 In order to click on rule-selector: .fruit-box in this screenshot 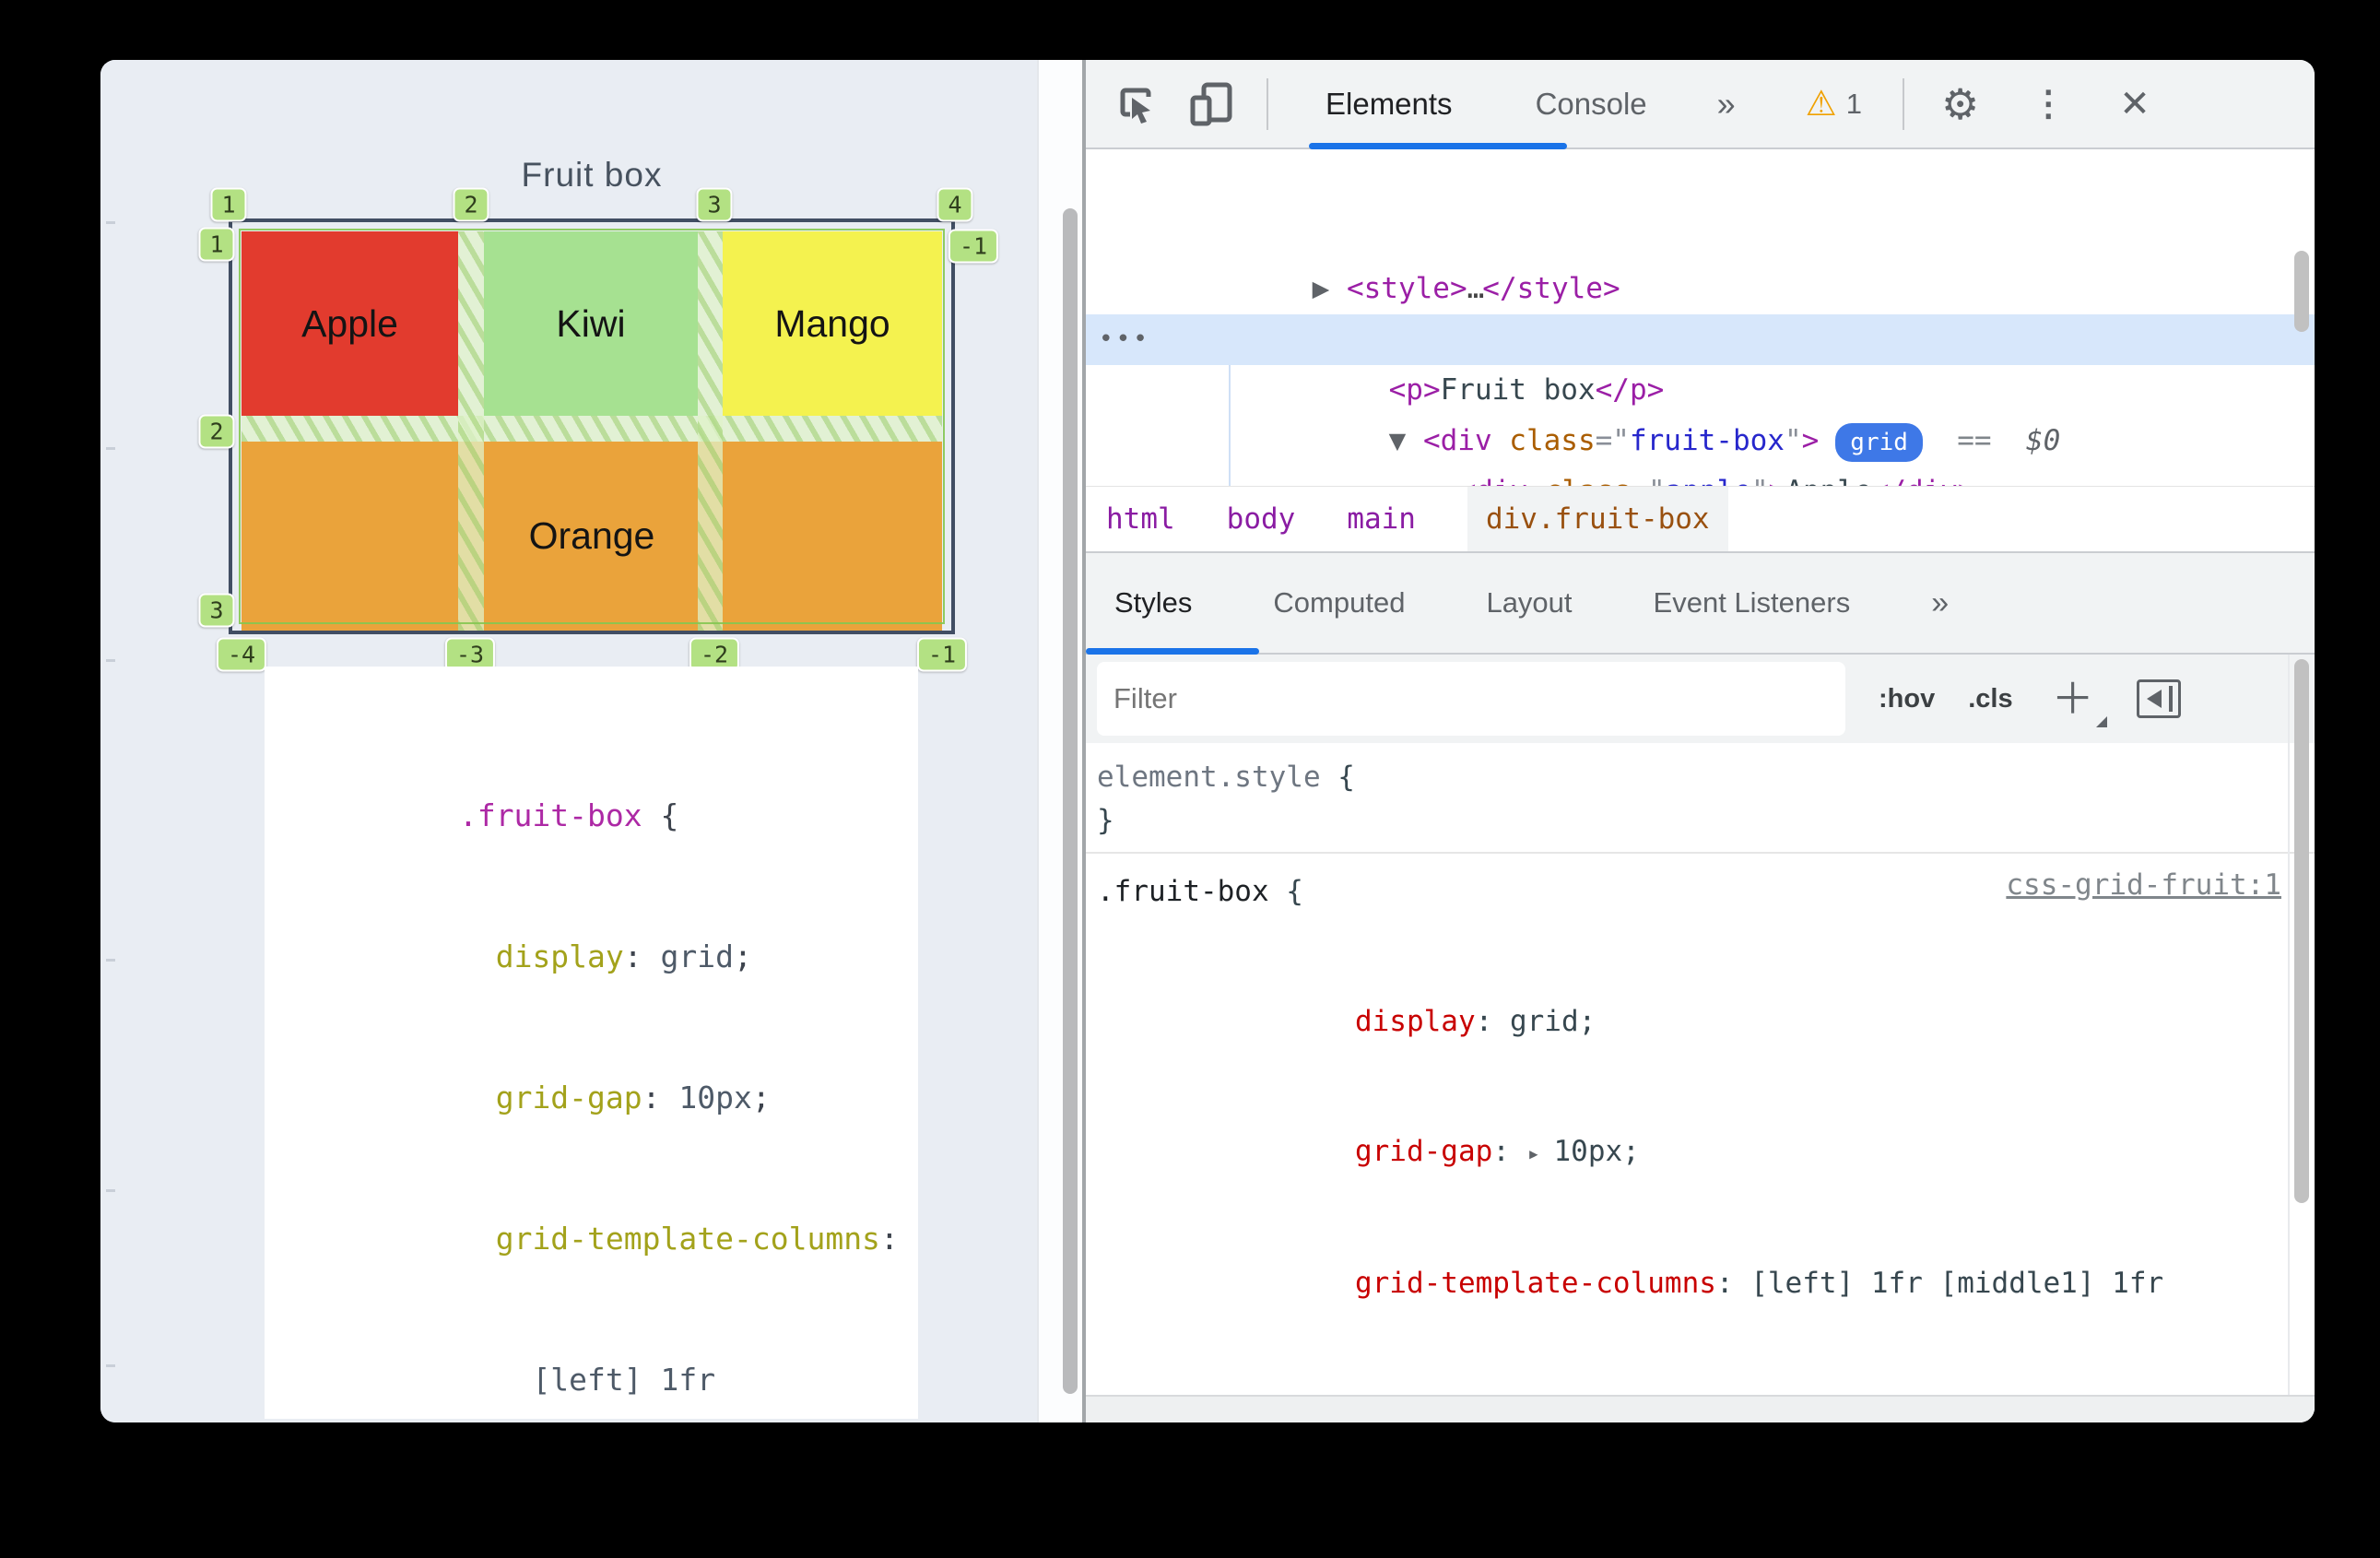, I will do `click(1183, 891)`.